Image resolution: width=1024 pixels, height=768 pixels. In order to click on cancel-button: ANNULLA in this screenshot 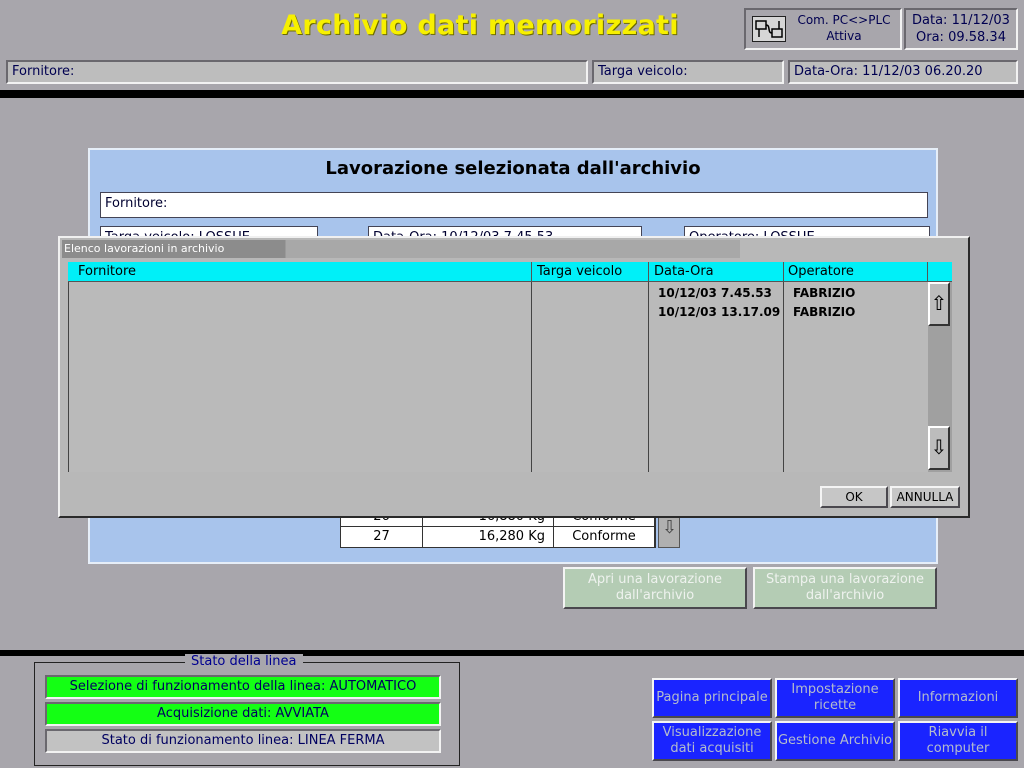, I will do `click(925, 497)`.